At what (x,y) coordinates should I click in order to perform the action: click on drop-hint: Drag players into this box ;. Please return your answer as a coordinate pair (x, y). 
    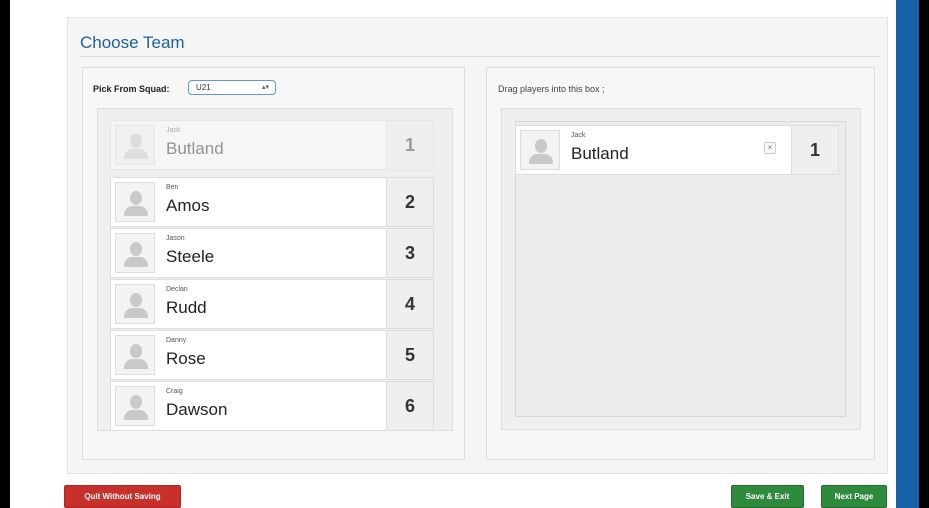
    Looking at the image, I should click on (551, 89).